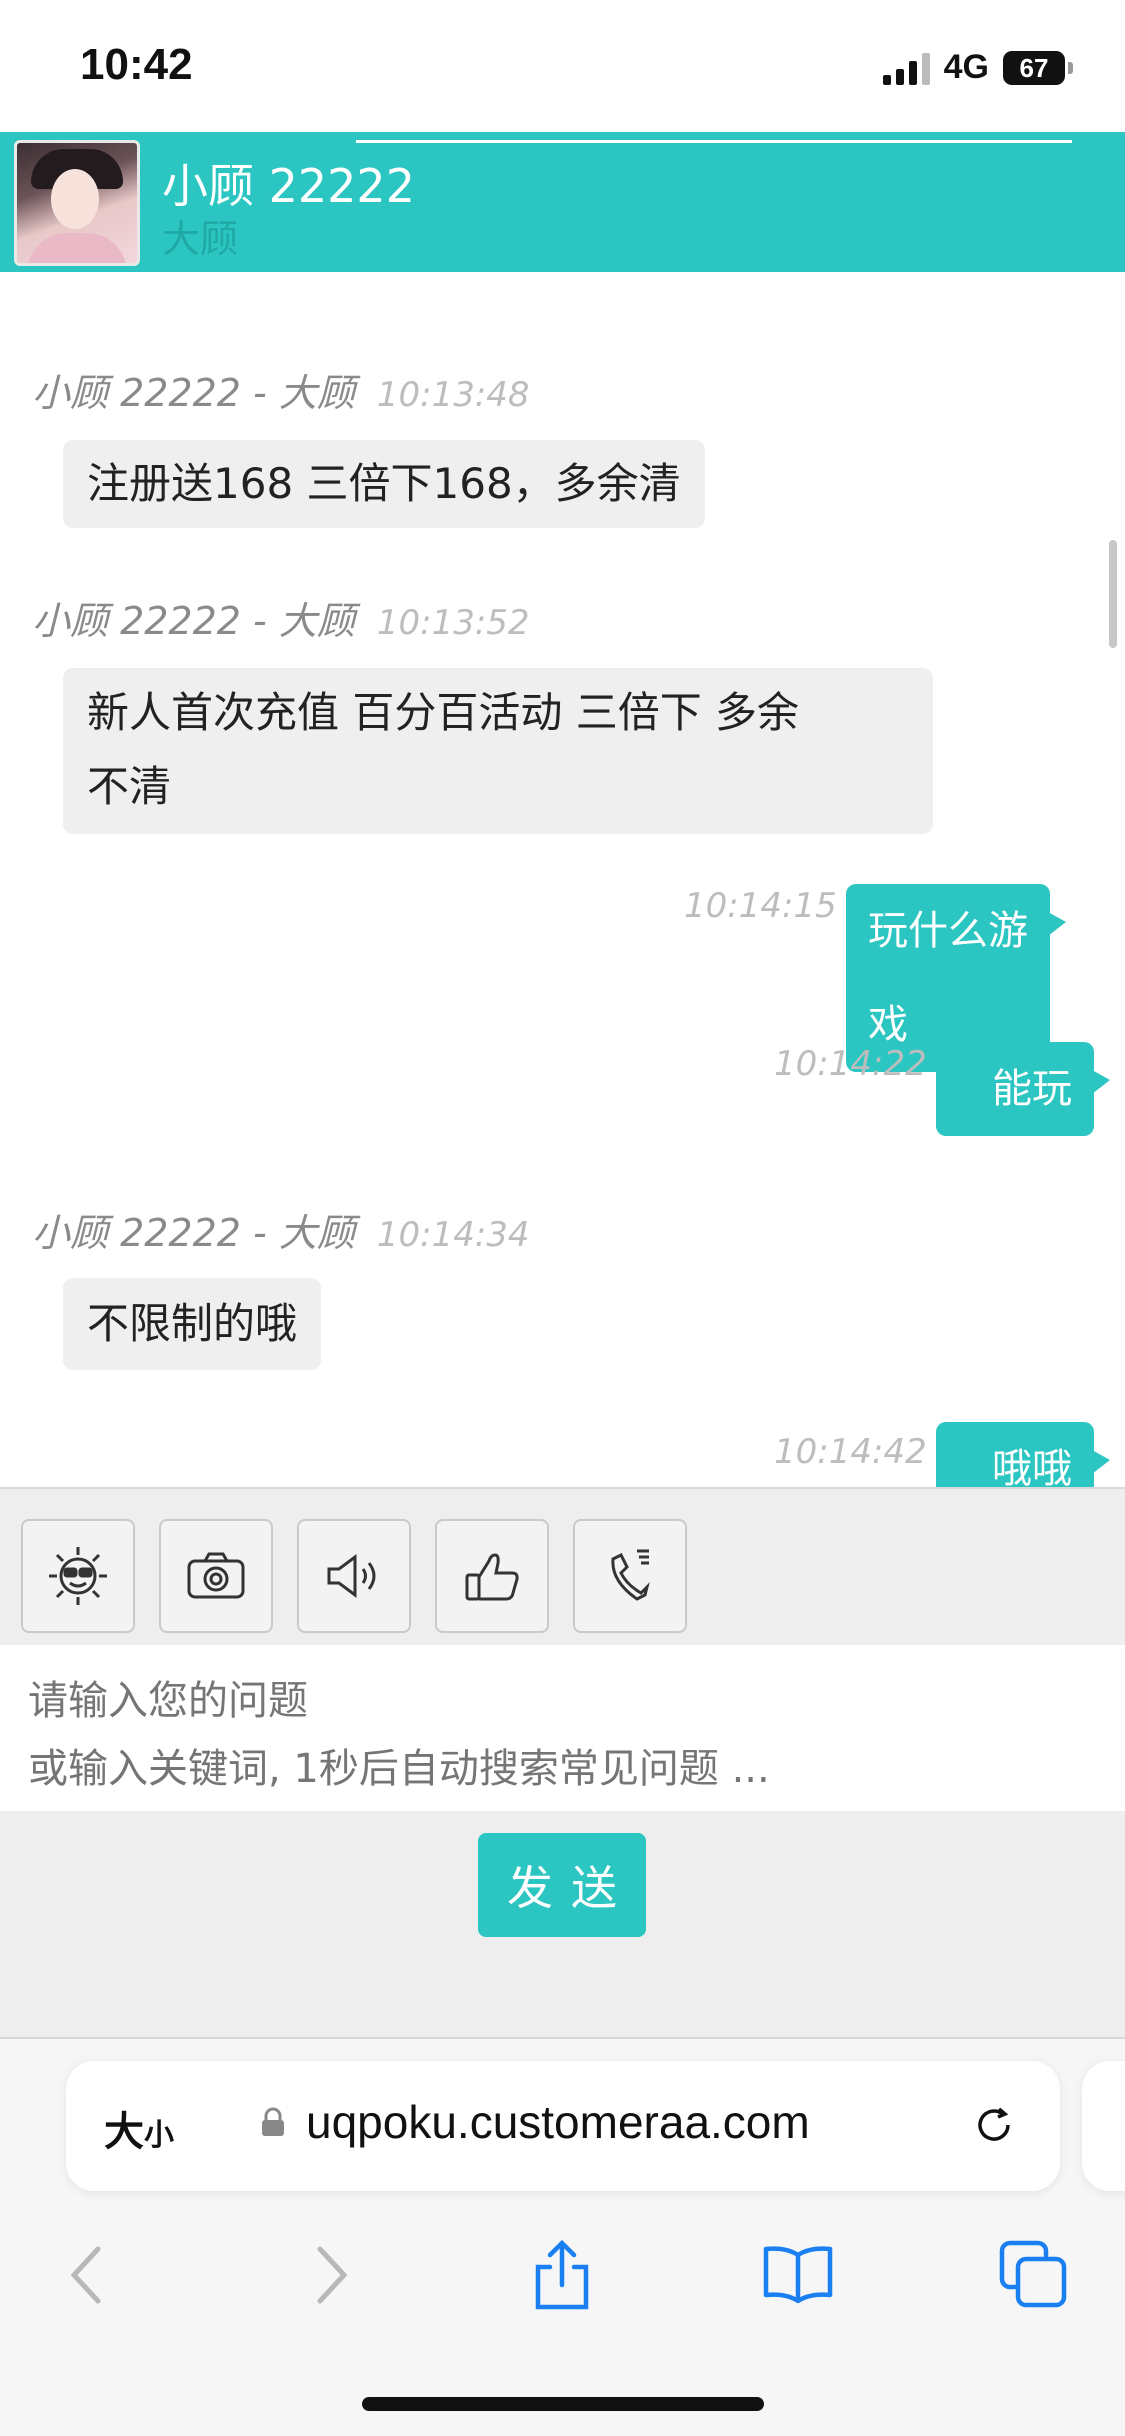  I want to click on message-time: 10:14:15, so click(760, 906).